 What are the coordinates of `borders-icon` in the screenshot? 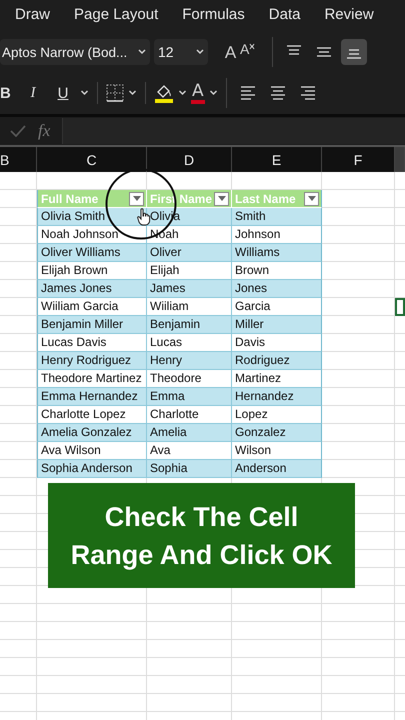 It's located at (115, 93).